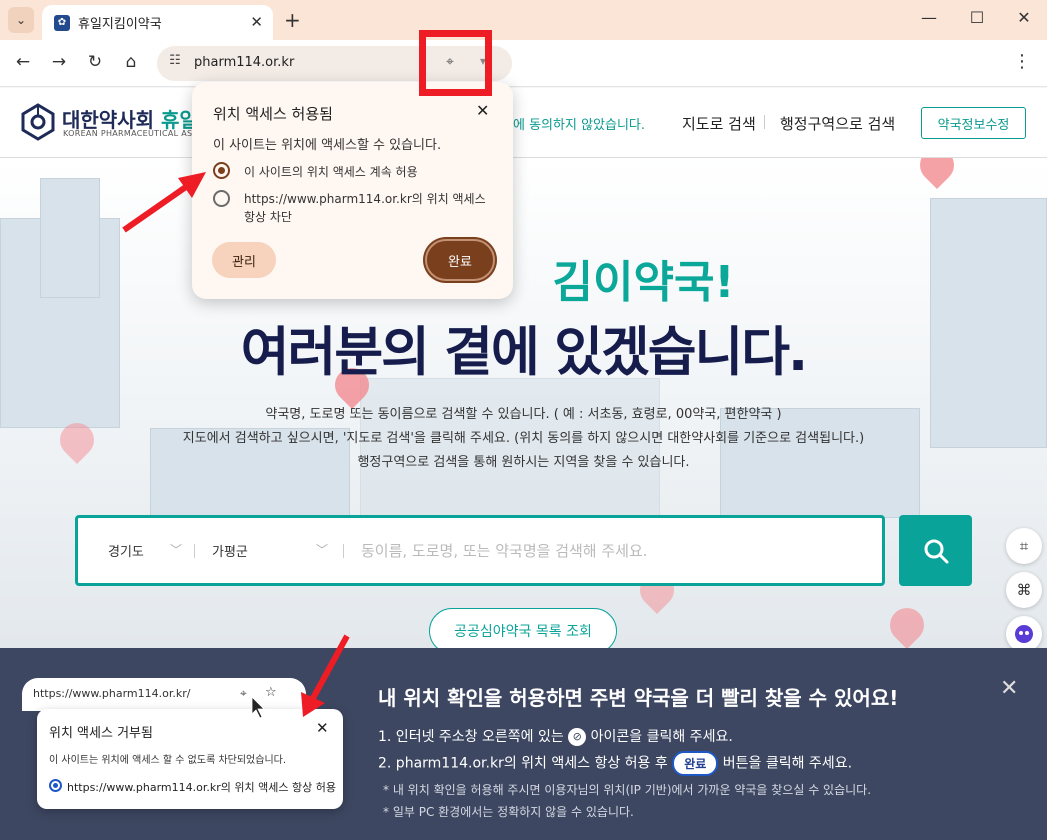  Describe the element at coordinates (638, 698) in the screenshot. I see `banner-title: 내 위치 확인을 허용하면 주변 약국을 더 빨리 찾을 수 있어요!` at that location.